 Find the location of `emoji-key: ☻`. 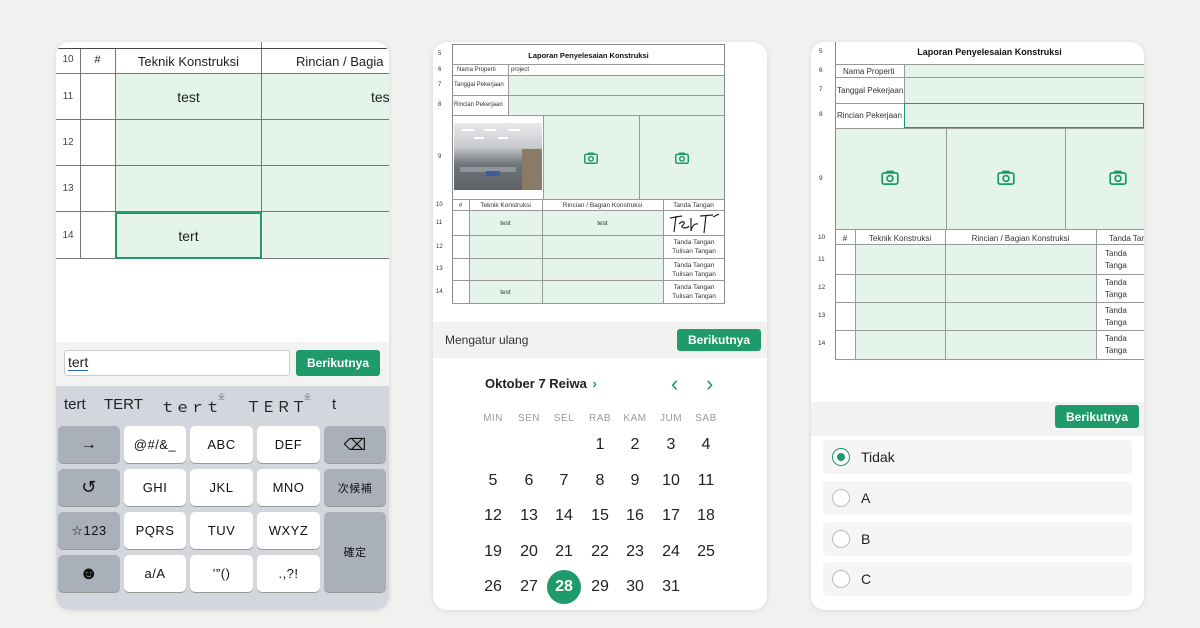

emoji-key: ☻ is located at coordinates (89, 573).